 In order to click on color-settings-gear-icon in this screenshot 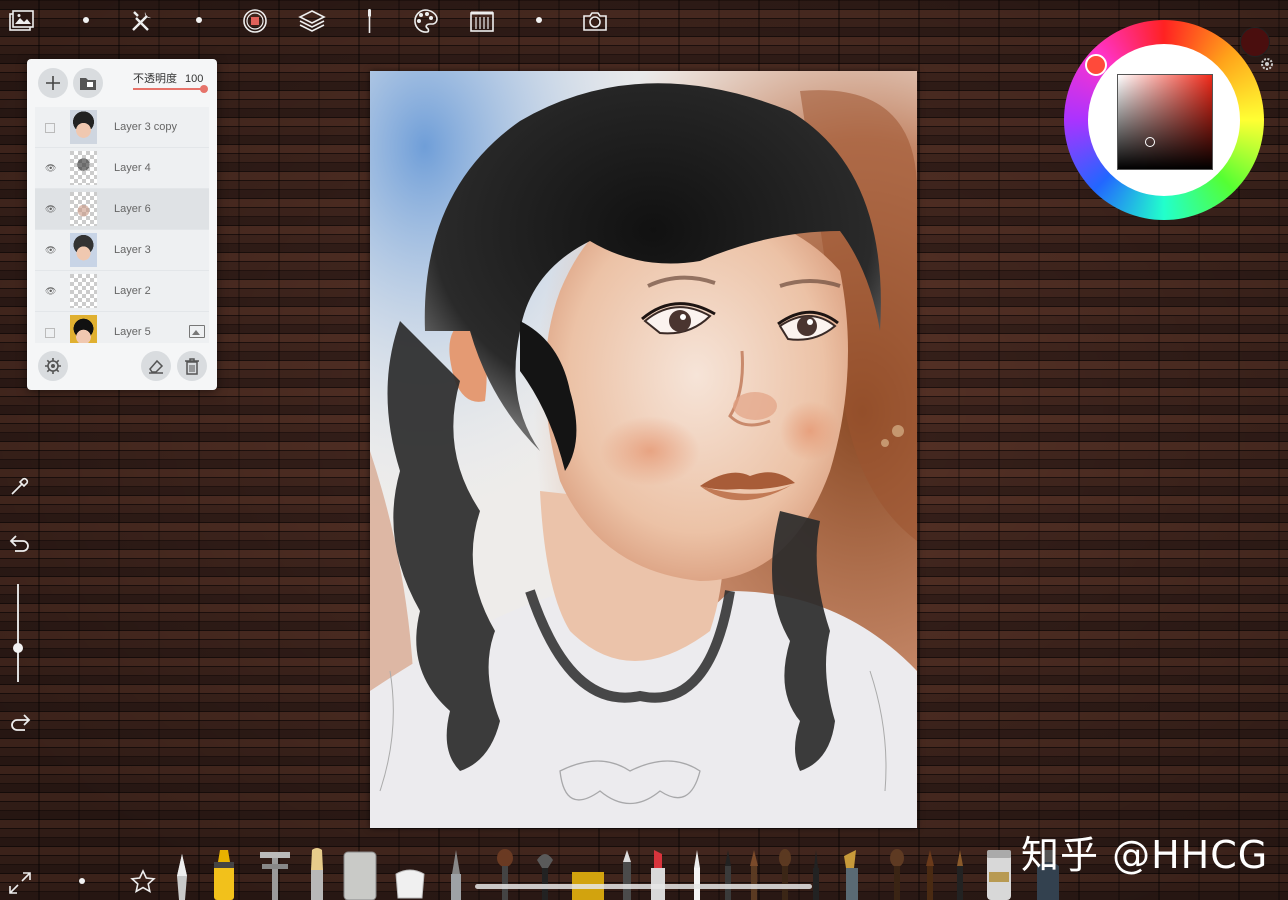, I will do `click(1267, 64)`.